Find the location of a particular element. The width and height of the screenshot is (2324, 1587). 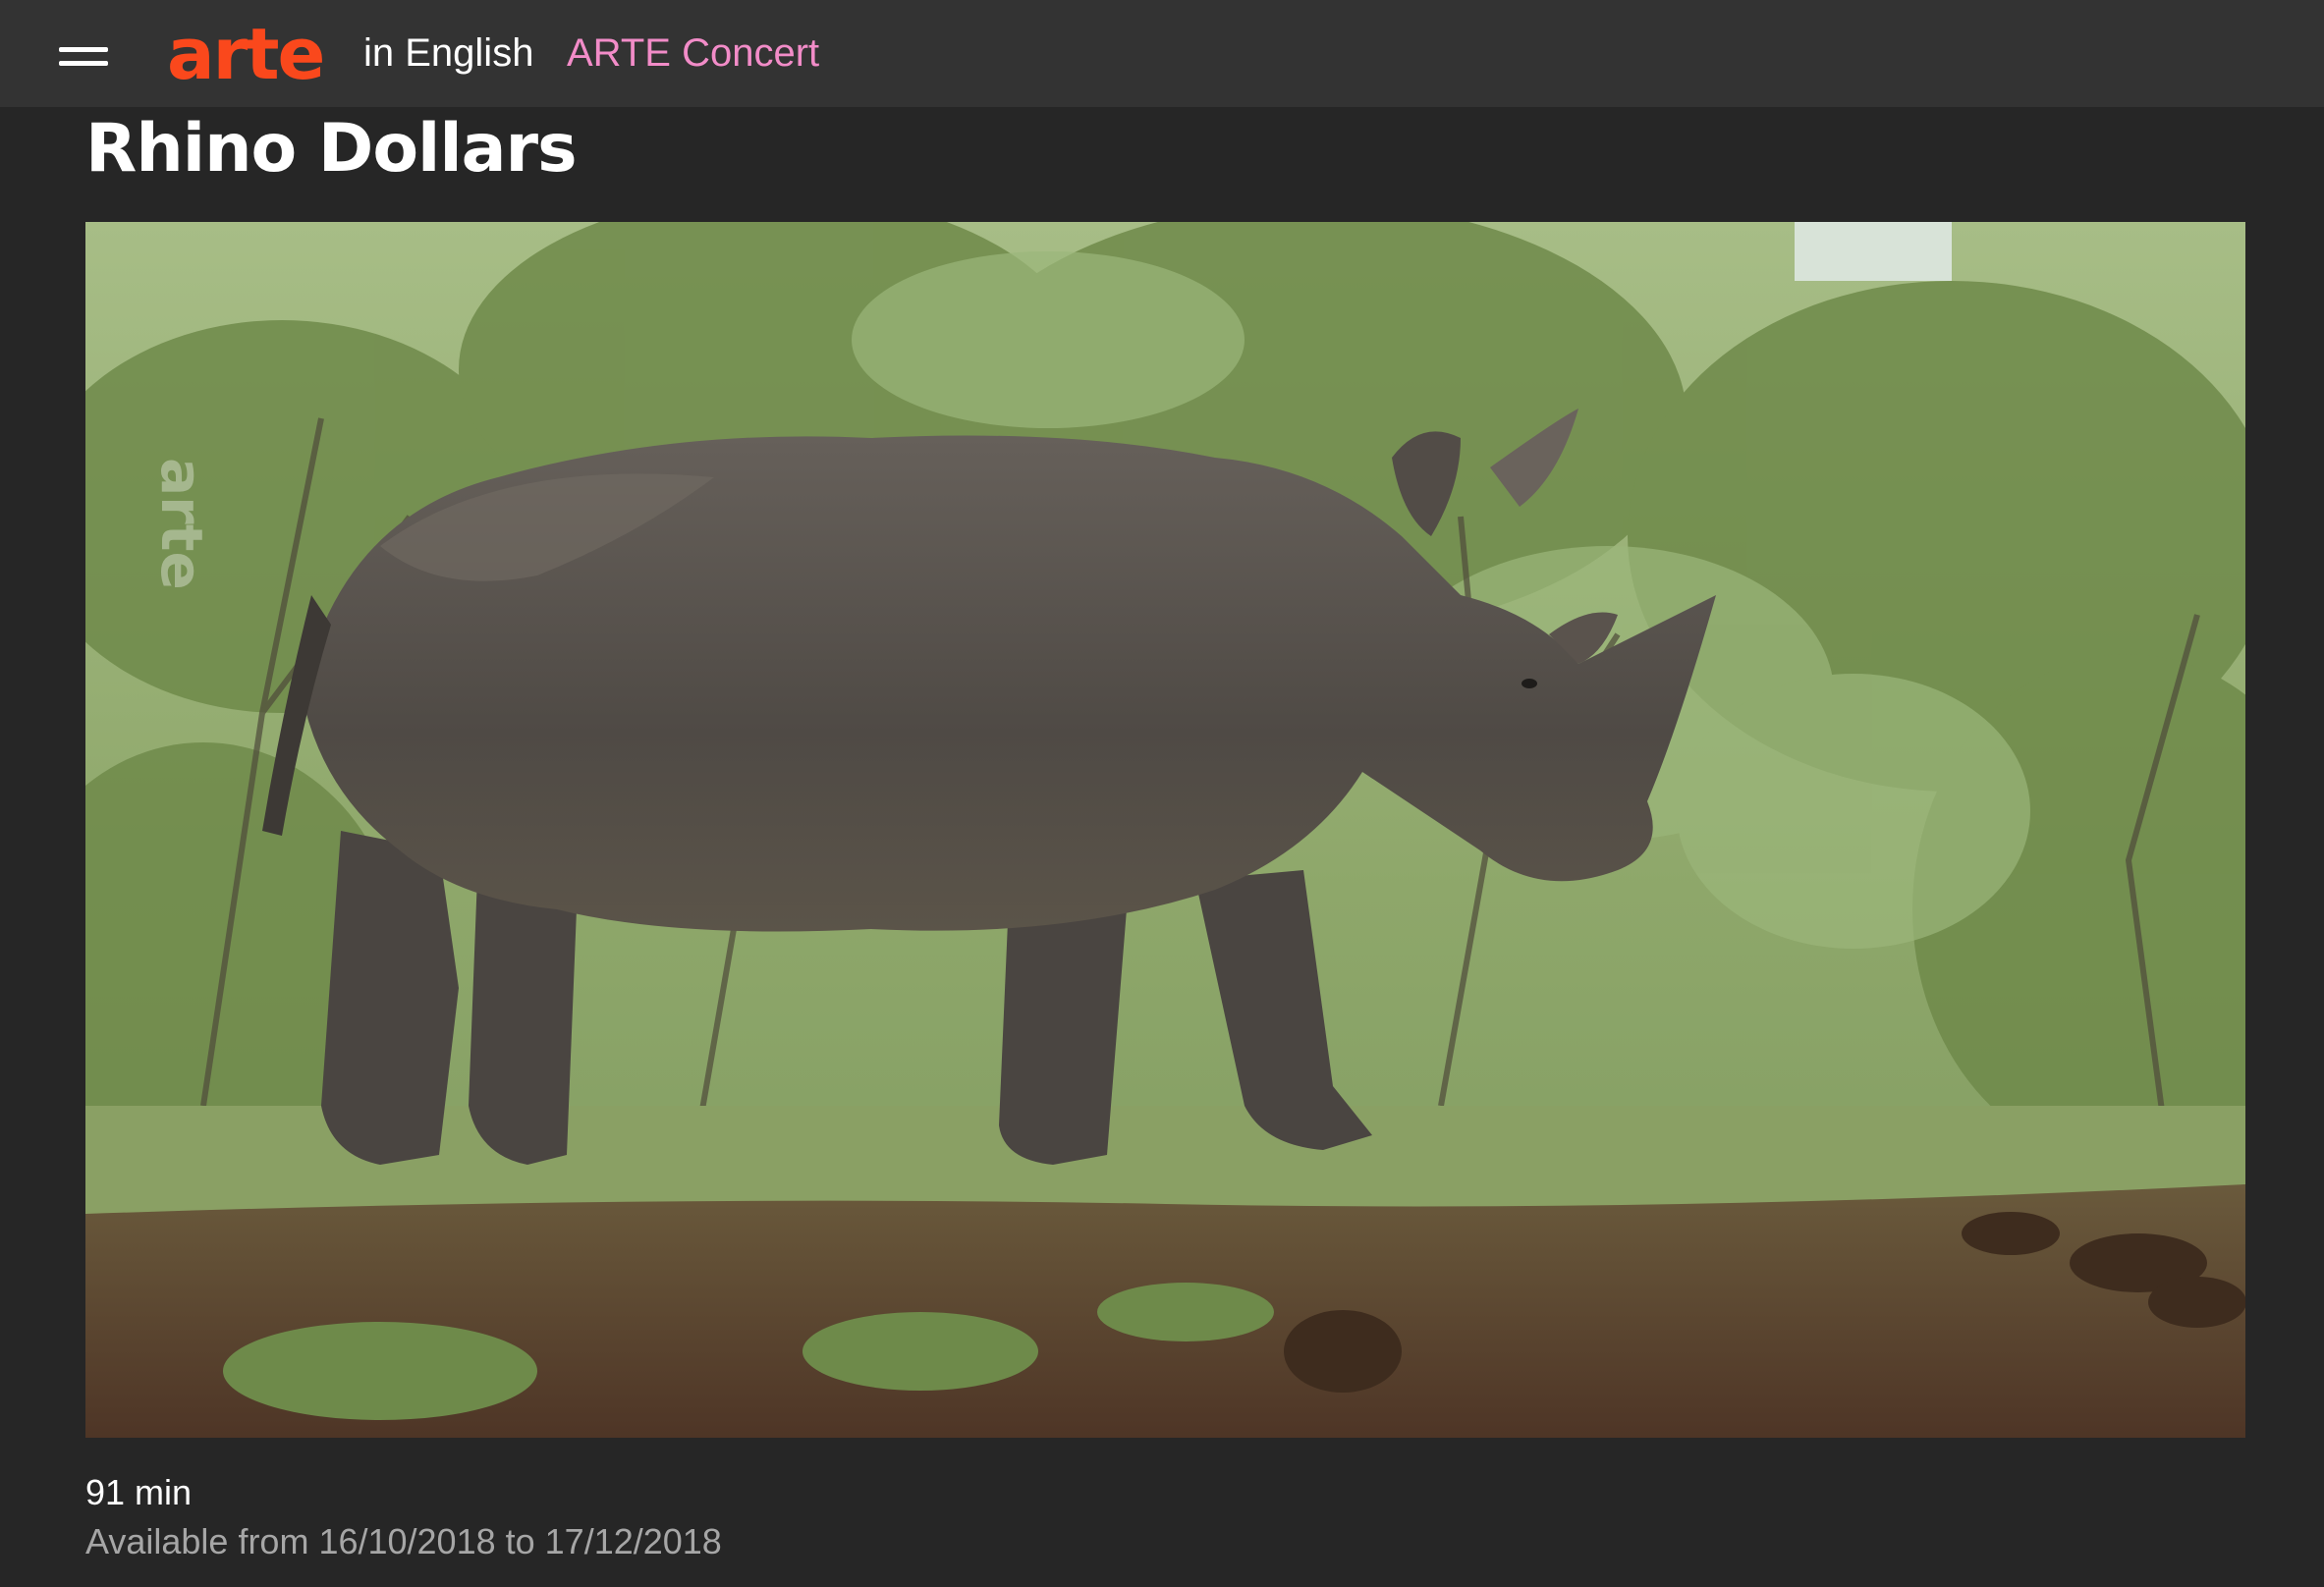

site-language-label: in English is located at coordinates (448, 54).